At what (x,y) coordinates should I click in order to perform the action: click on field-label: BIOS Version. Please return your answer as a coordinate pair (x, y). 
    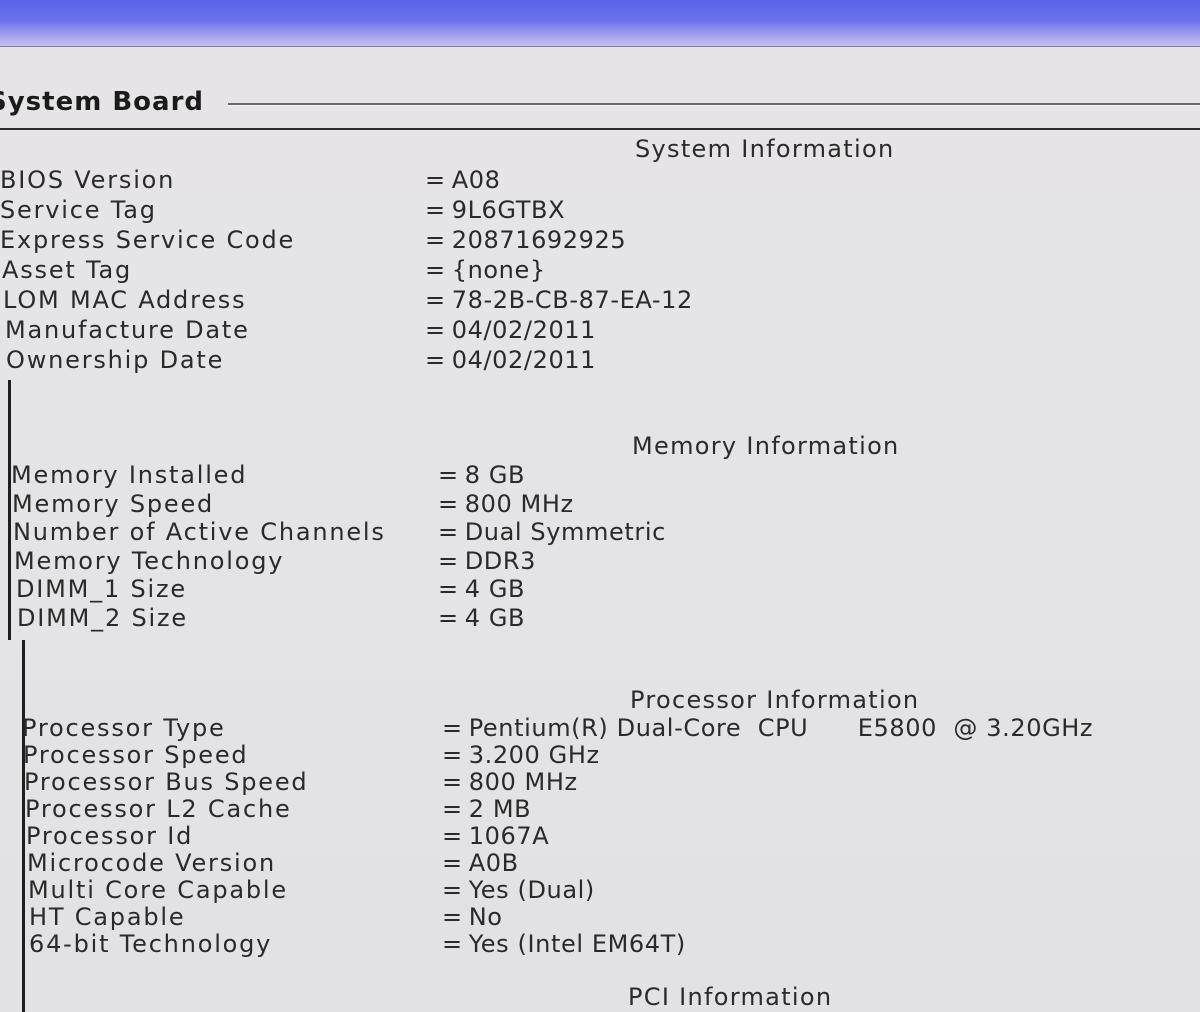
    Looking at the image, I should click on (88, 180).